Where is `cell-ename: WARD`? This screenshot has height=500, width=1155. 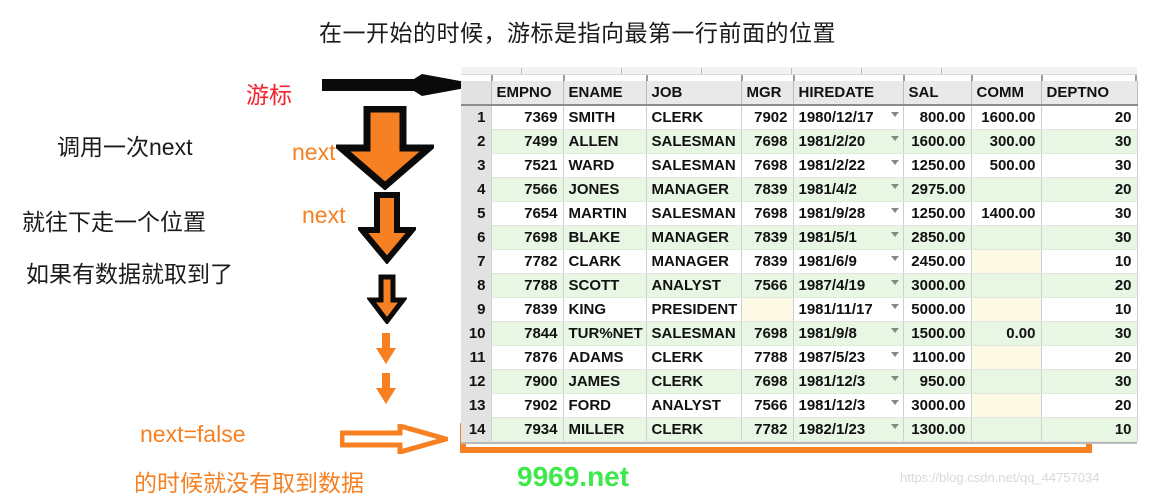
cell-ename: WARD is located at coordinates (605, 165).